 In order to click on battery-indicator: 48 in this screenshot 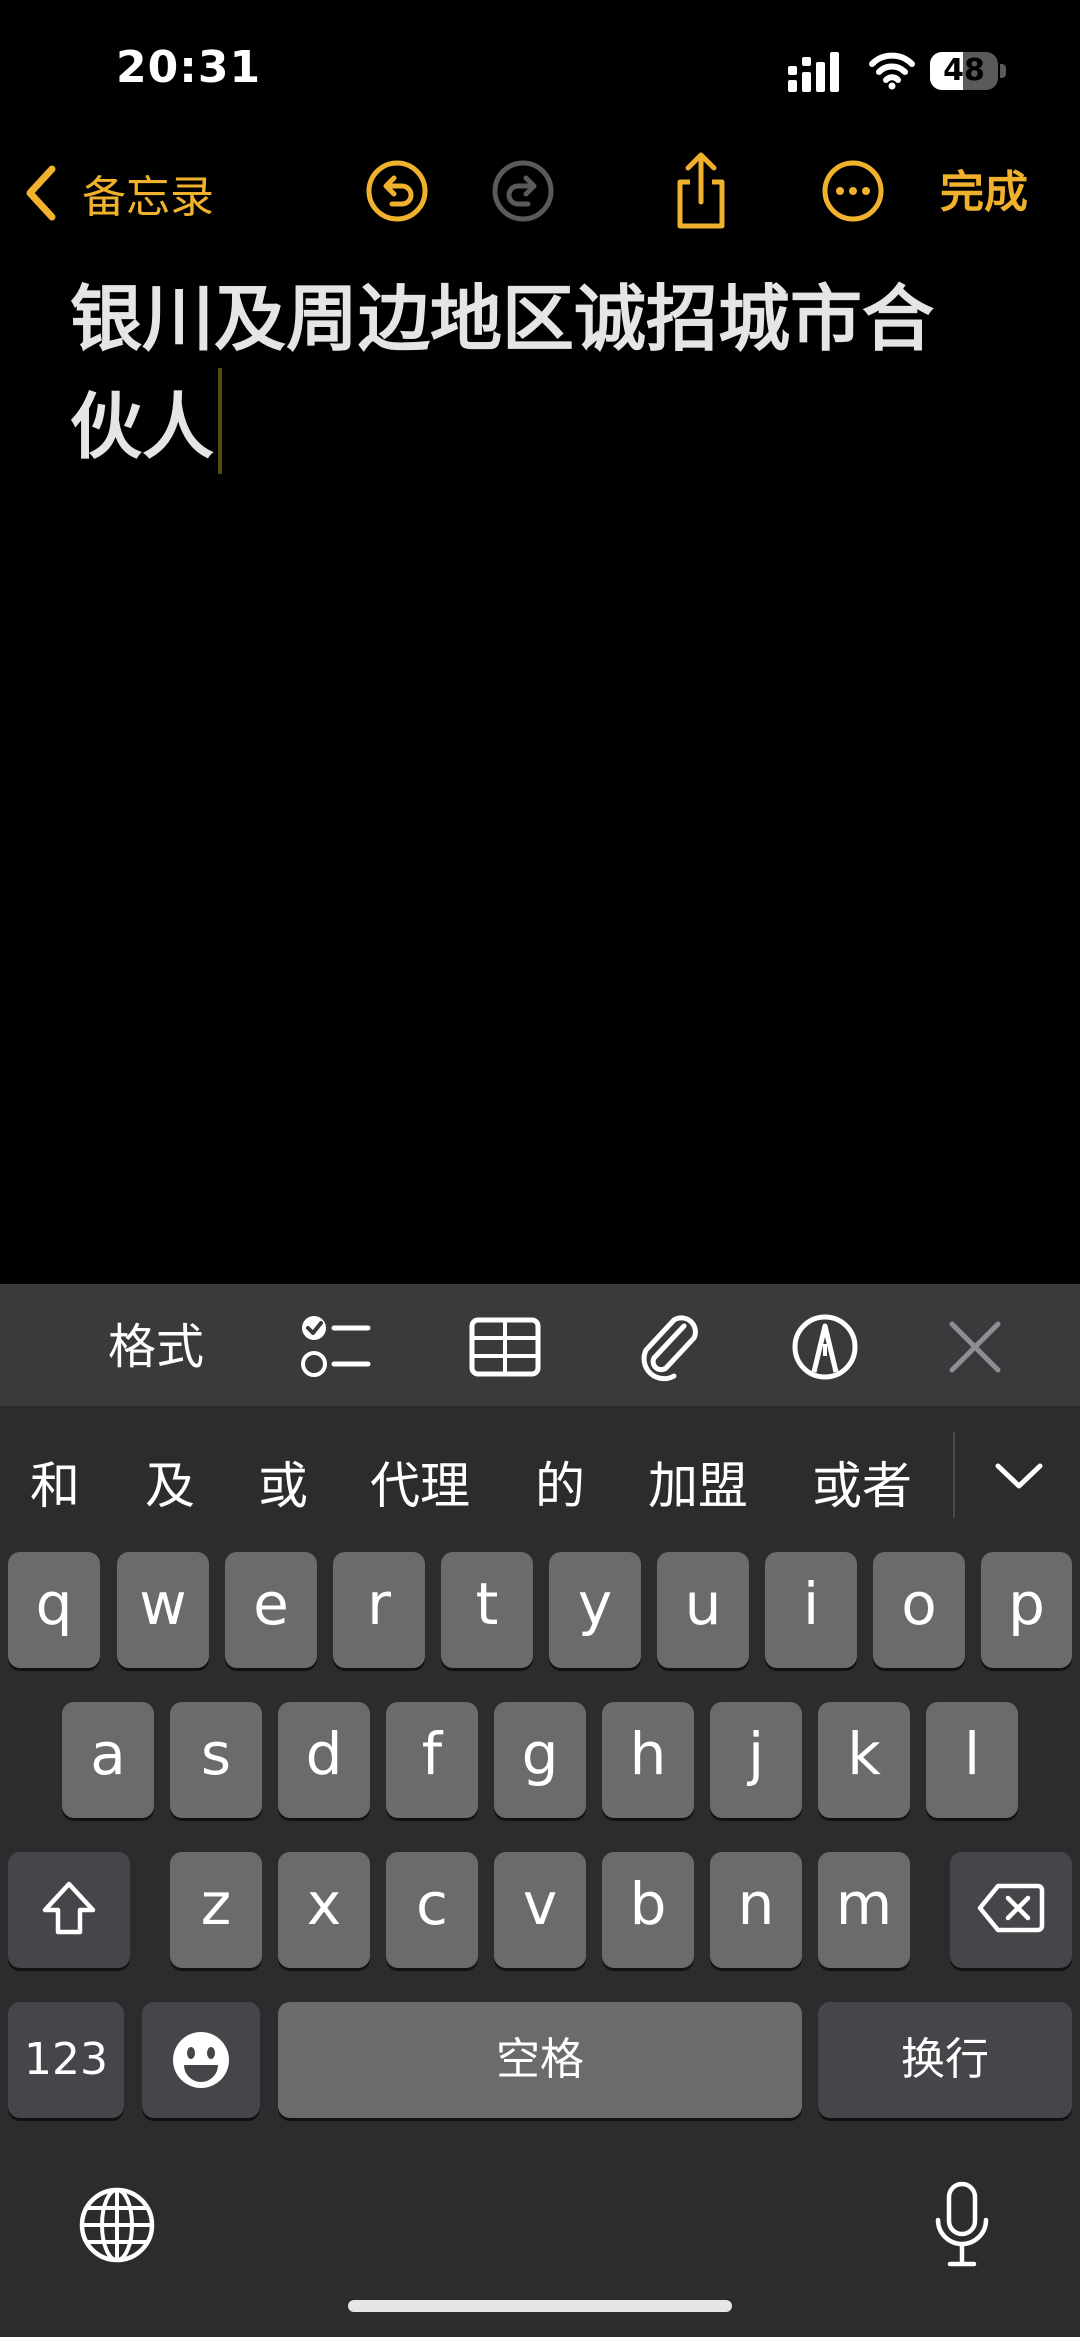, I will do `click(968, 71)`.